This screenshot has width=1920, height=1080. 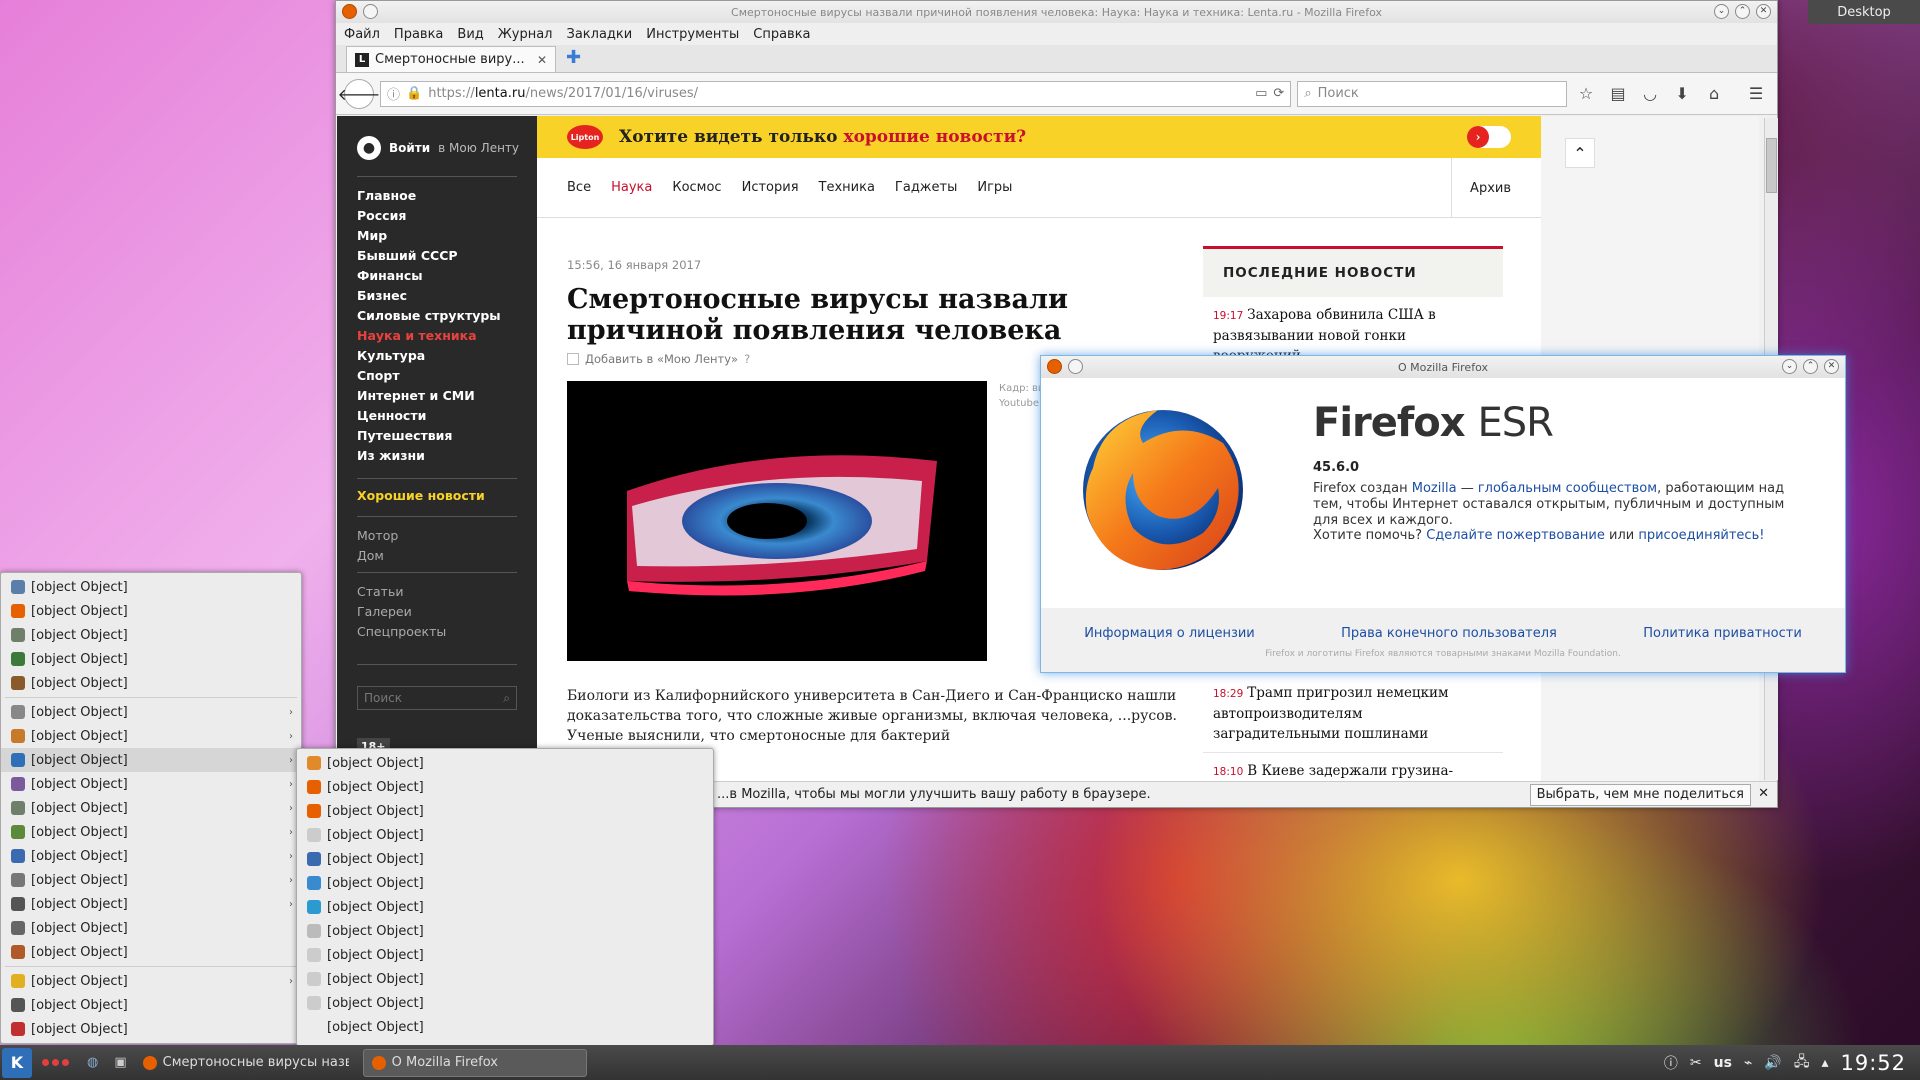 What do you see at coordinates (17, 1062) in the screenshot?
I see `kde-menu-button: K` at bounding box center [17, 1062].